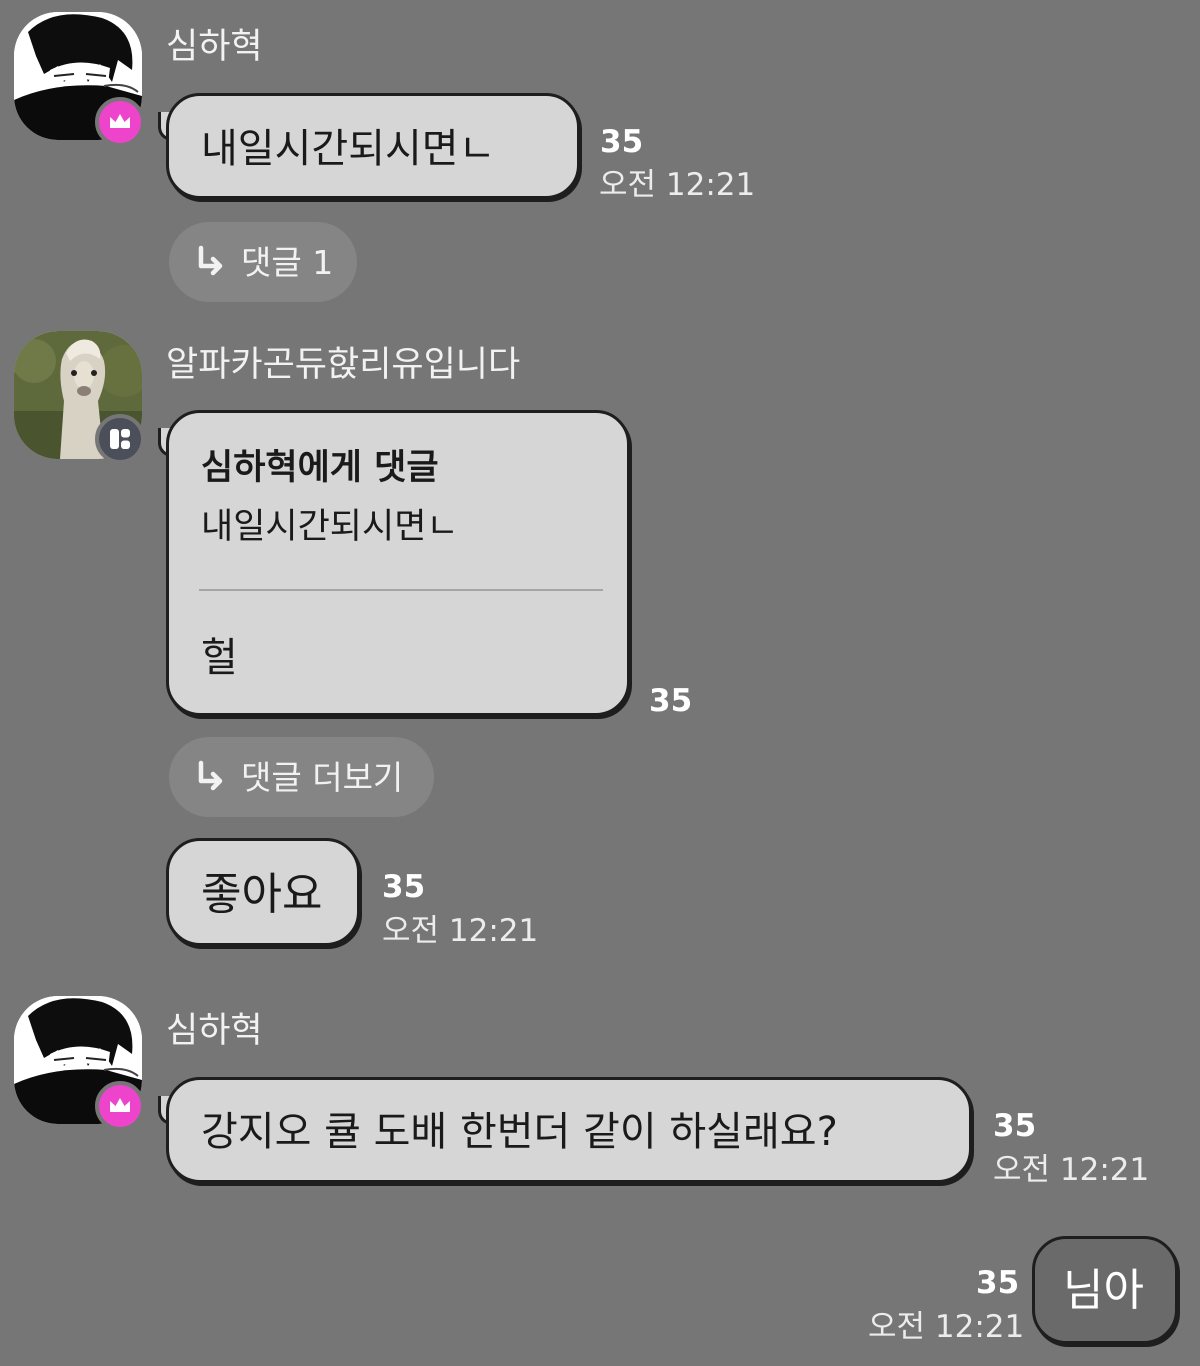 The image size is (1200, 1366). What do you see at coordinates (348, 149) in the screenshot?
I see `message-text: 내일시간되시면ㄴ` at bounding box center [348, 149].